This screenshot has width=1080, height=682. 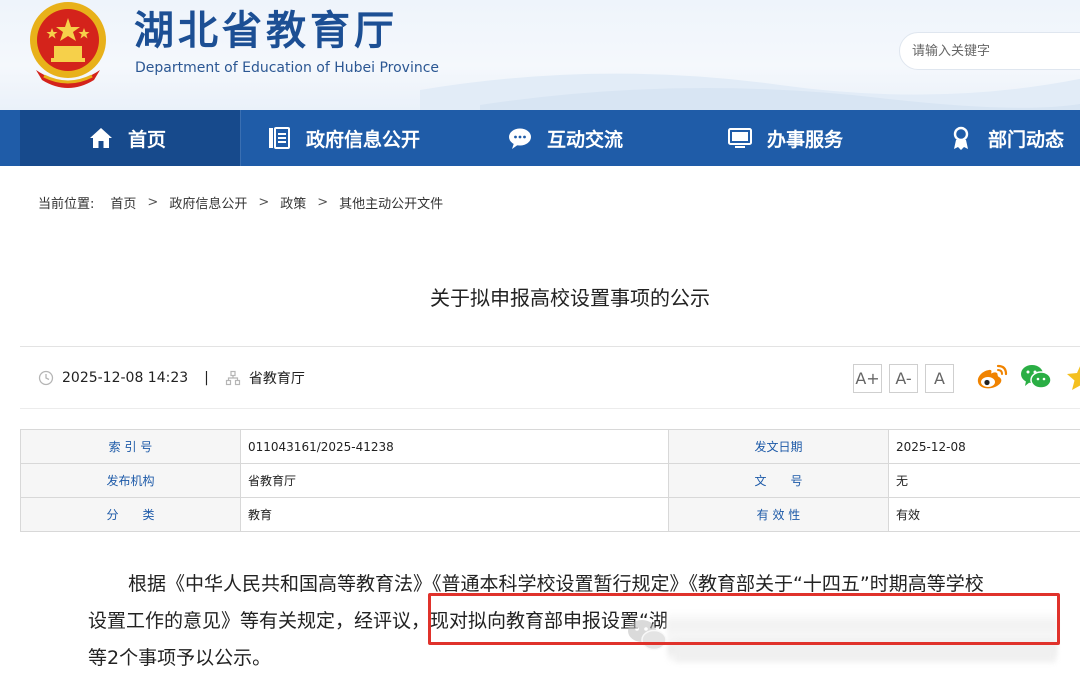 What do you see at coordinates (989, 51) in the screenshot?
I see `search-input` at bounding box center [989, 51].